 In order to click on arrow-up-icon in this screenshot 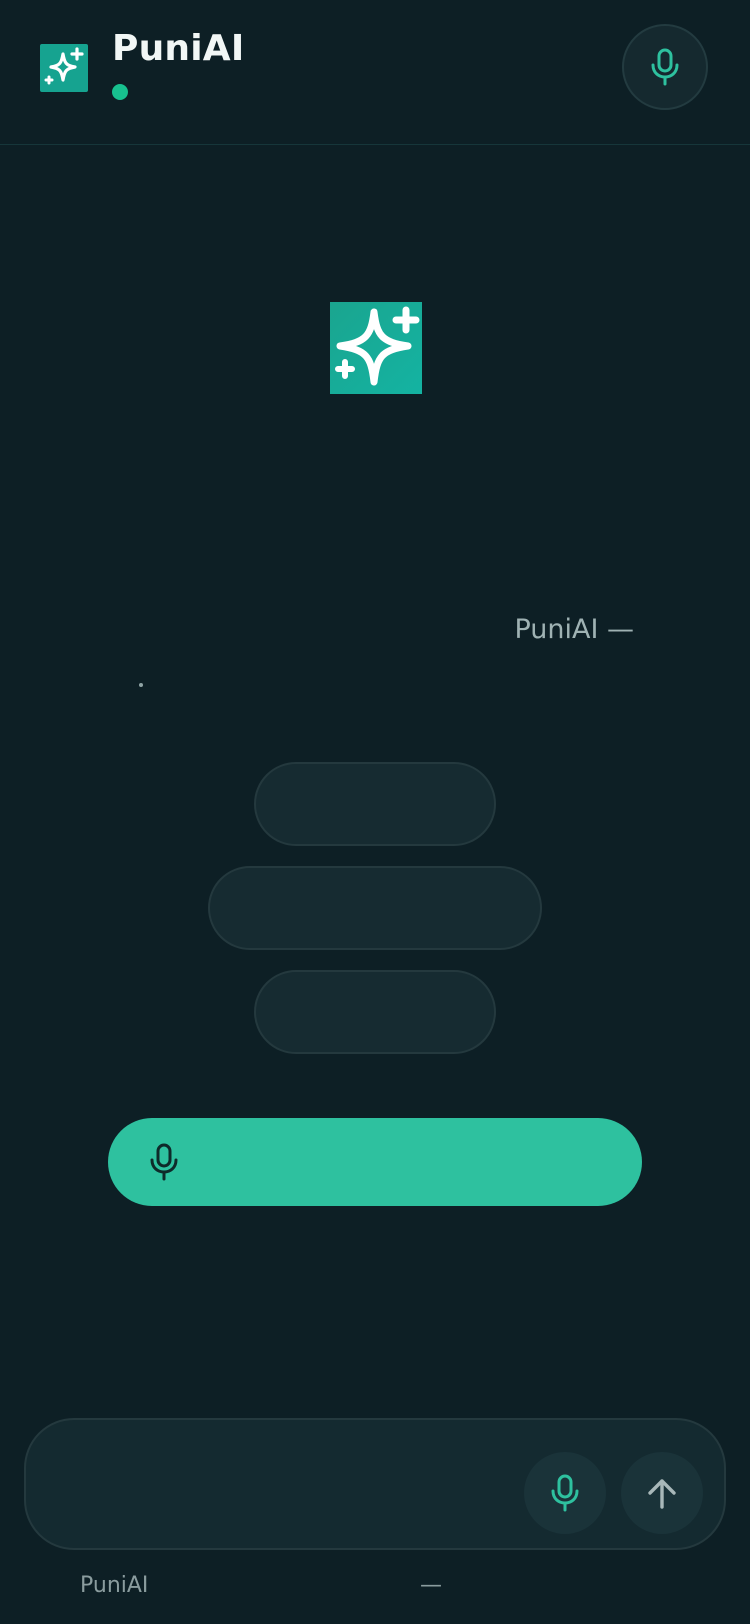, I will do `click(662, 1494)`.